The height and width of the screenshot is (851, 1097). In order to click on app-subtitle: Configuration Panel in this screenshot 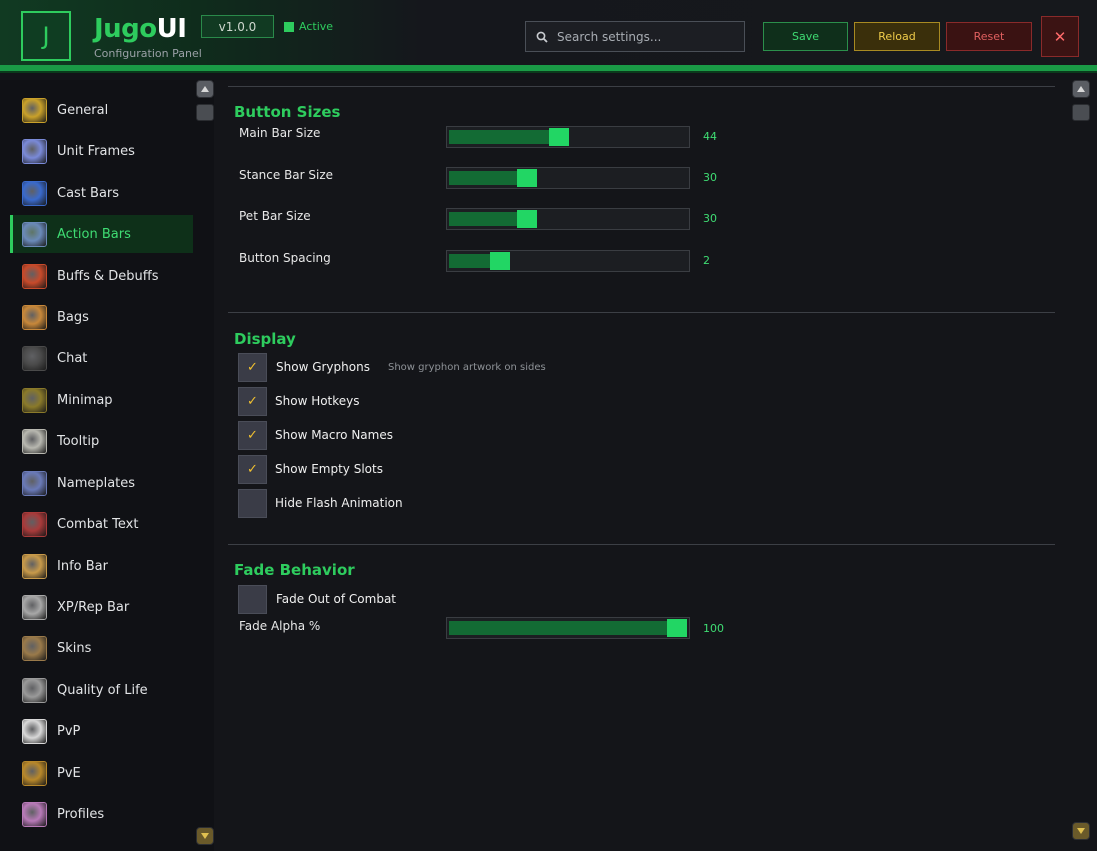, I will do `click(148, 53)`.